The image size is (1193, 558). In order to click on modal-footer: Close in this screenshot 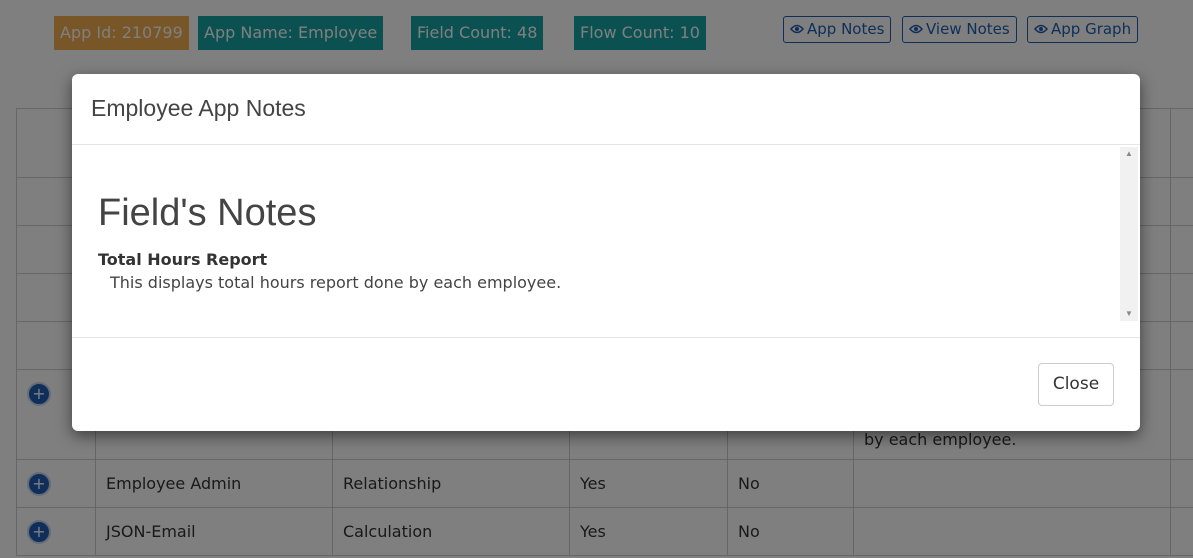, I will do `click(606, 384)`.